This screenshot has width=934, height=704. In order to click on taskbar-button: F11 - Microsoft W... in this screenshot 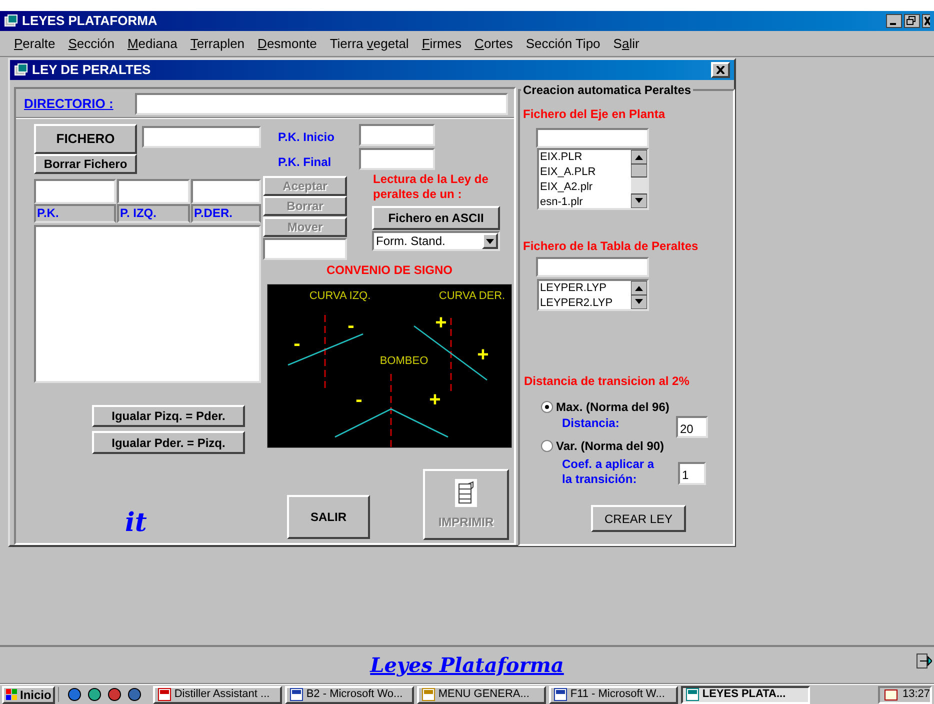, I will do `click(613, 695)`.